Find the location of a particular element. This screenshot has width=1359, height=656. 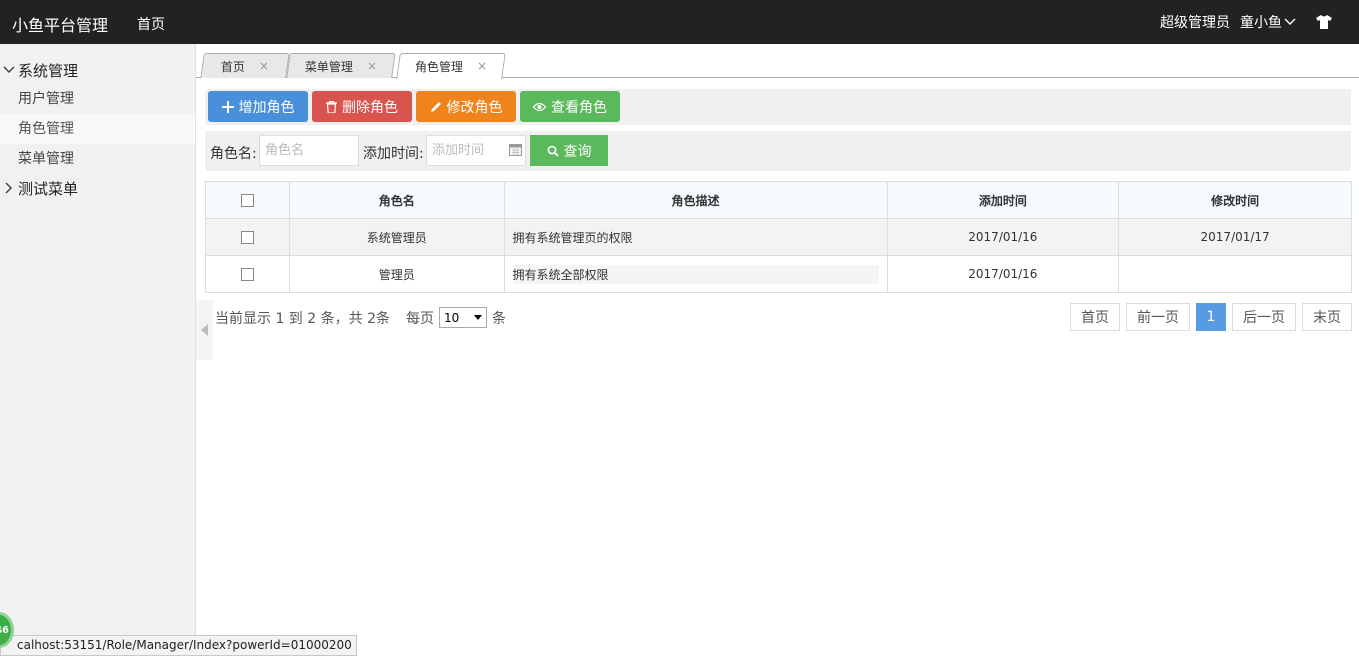

table-header-row: 角色名 角色描述 添加时间 修改时间 is located at coordinates (778, 200).